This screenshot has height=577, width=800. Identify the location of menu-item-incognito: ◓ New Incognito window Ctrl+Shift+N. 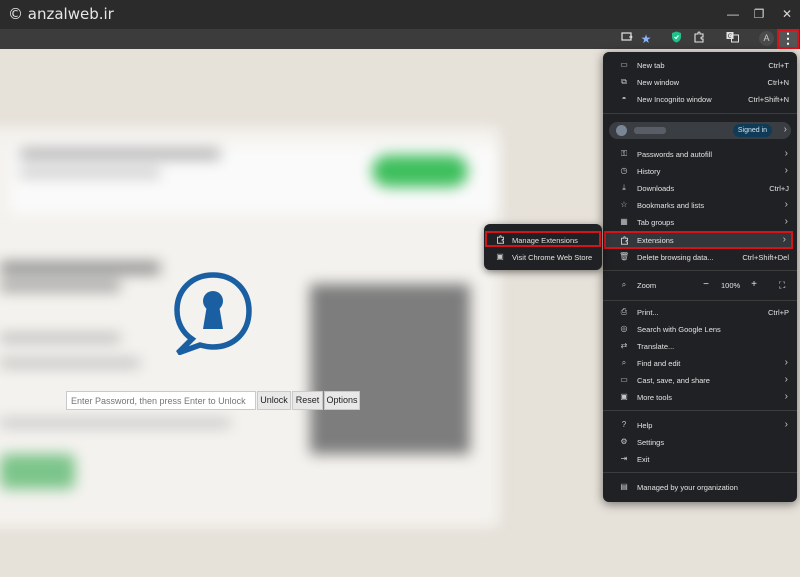
(700, 99).